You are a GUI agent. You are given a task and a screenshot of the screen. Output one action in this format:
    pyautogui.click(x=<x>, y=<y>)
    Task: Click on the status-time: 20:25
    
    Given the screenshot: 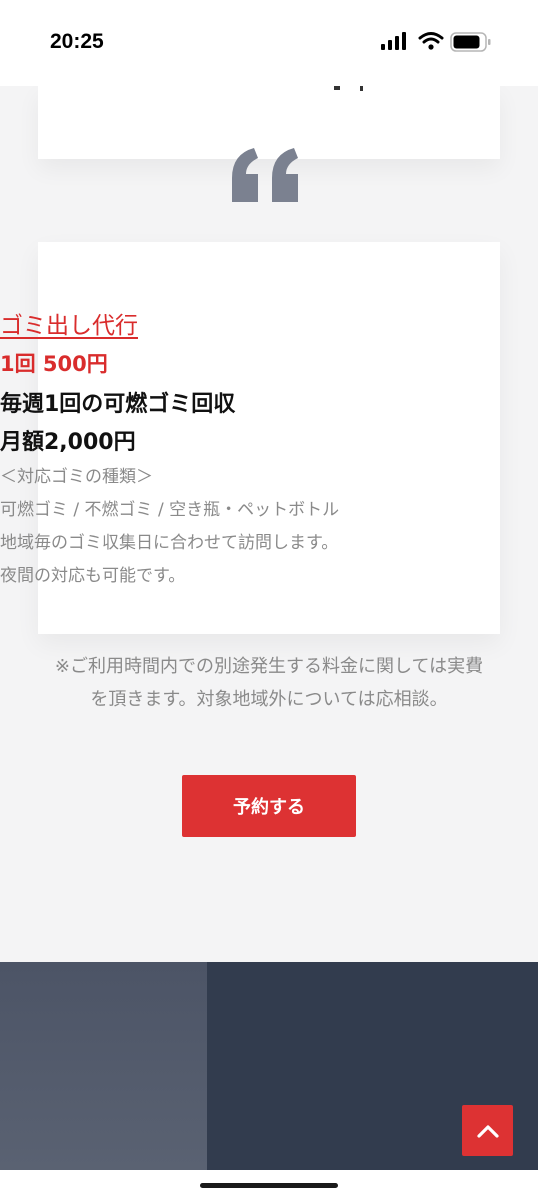 What is the action you would take?
    pyautogui.click(x=77, y=41)
    